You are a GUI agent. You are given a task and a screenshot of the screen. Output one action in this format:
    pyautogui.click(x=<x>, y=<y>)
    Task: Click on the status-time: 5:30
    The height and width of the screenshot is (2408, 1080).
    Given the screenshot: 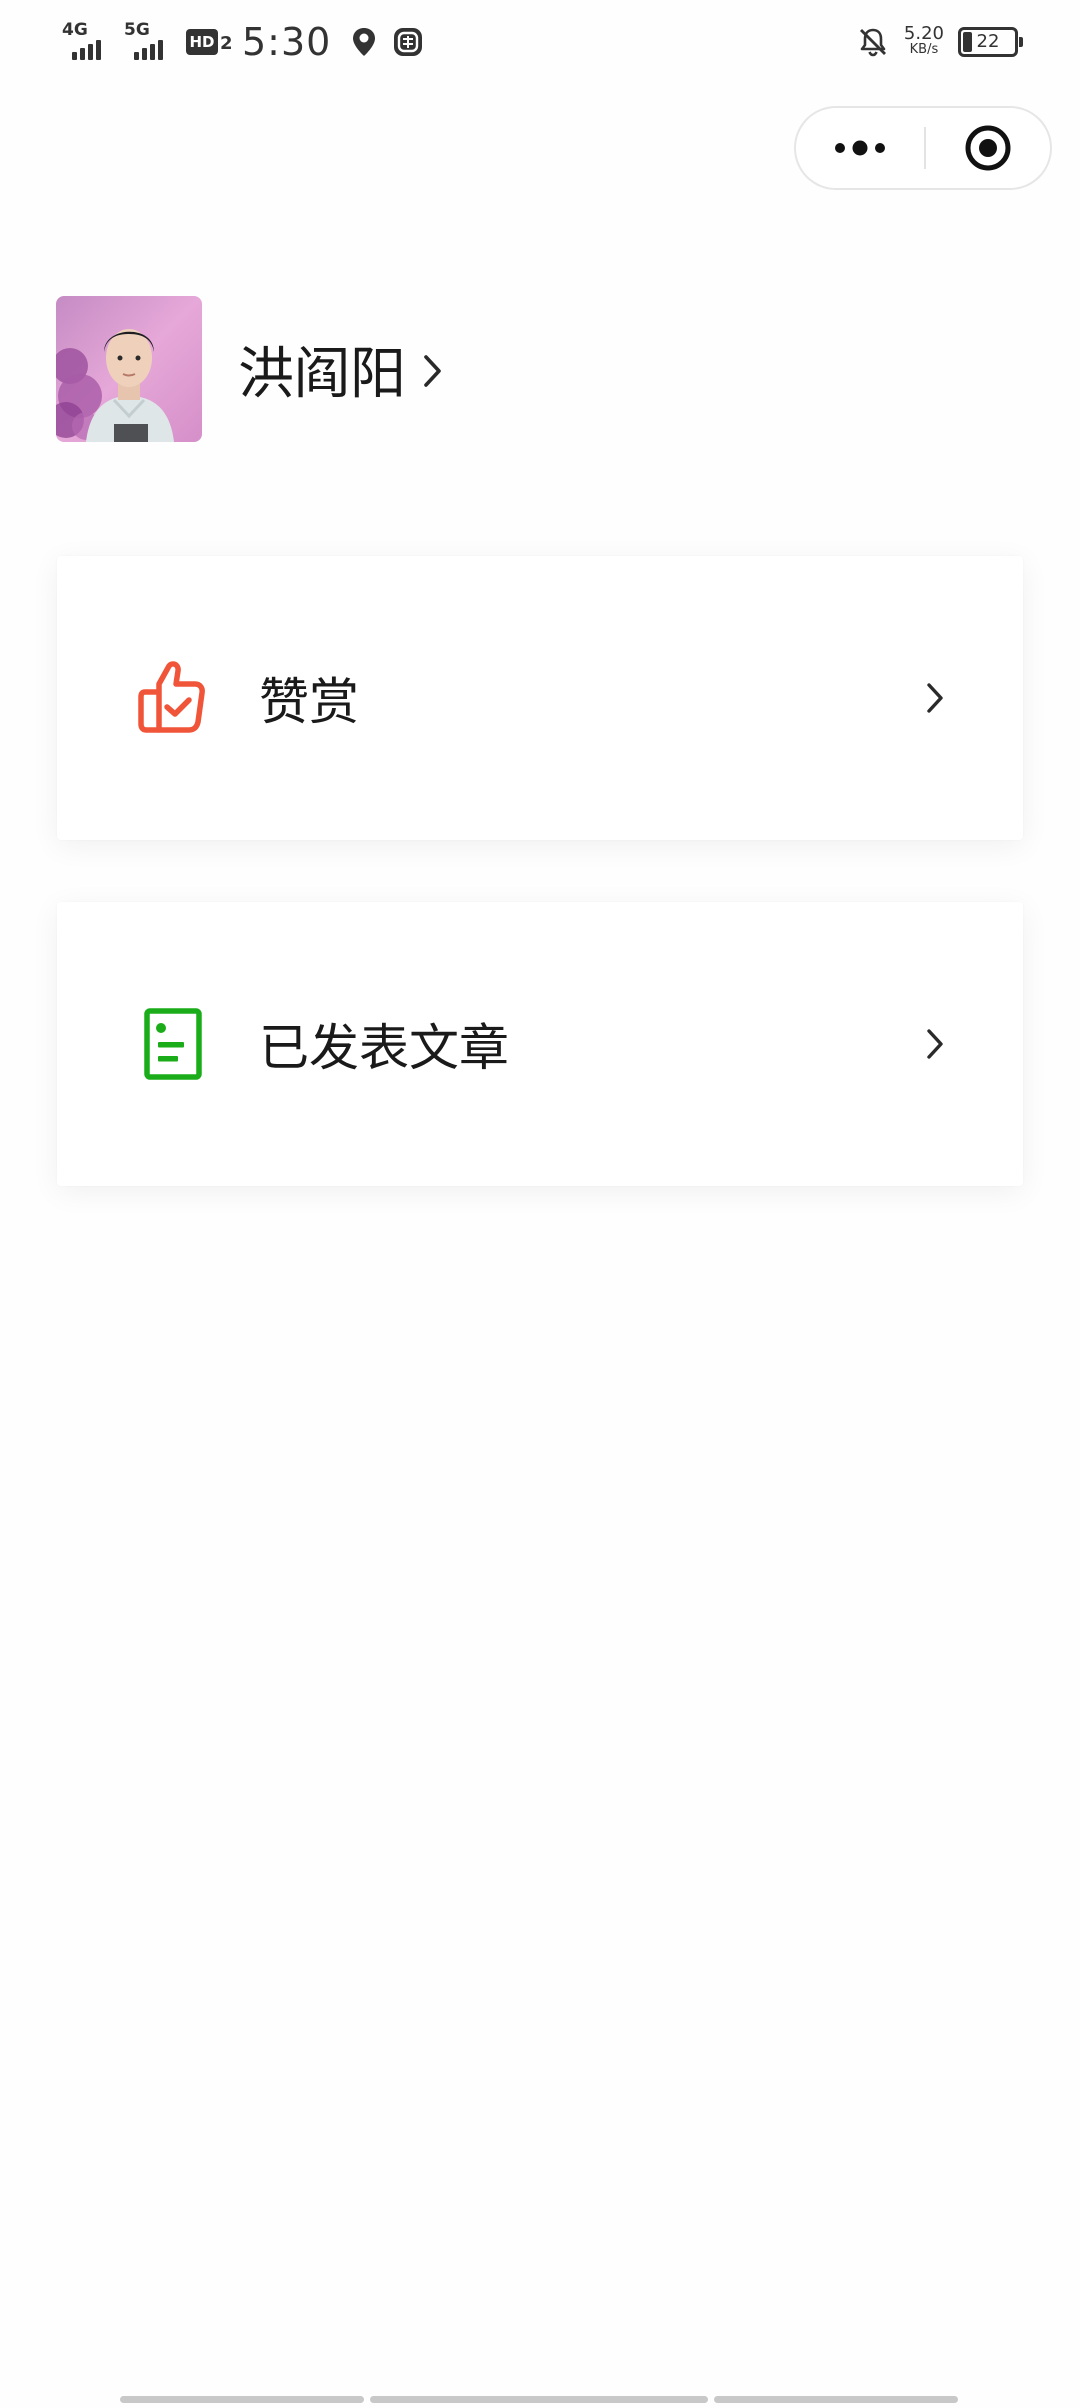 What is the action you would take?
    pyautogui.click(x=287, y=42)
    